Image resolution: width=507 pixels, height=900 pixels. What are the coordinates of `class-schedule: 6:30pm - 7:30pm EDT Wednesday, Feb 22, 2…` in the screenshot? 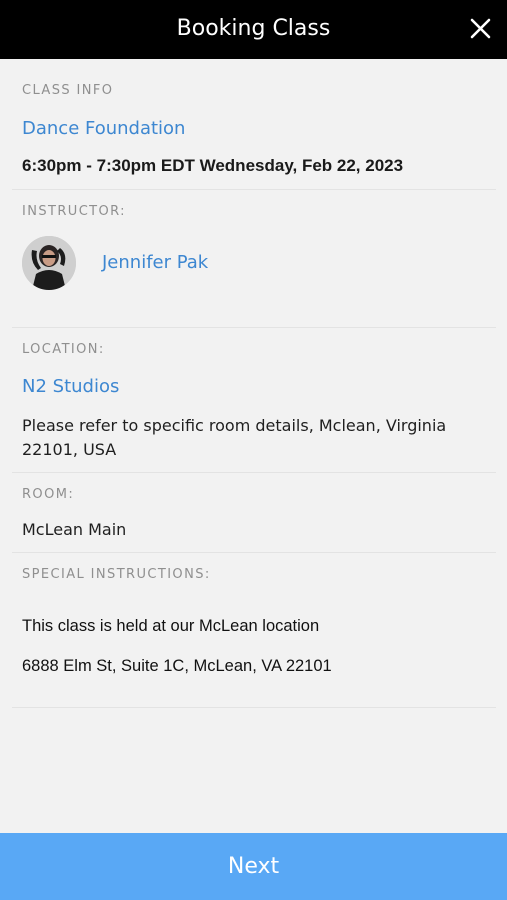 It's located at (213, 165).